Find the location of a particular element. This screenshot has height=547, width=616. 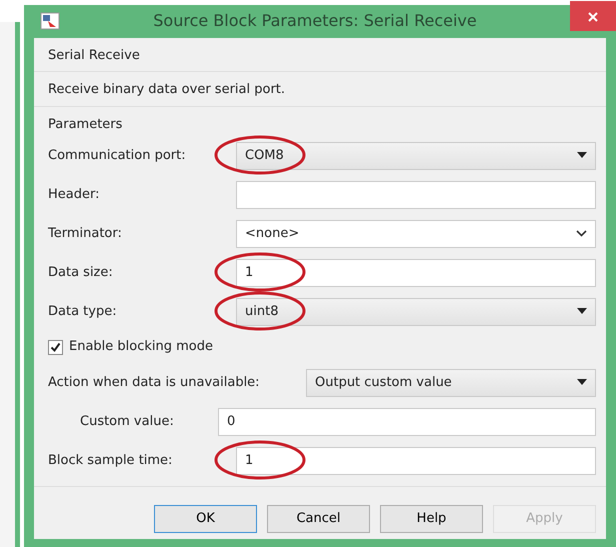

field-label: Data size: is located at coordinates (81, 273).